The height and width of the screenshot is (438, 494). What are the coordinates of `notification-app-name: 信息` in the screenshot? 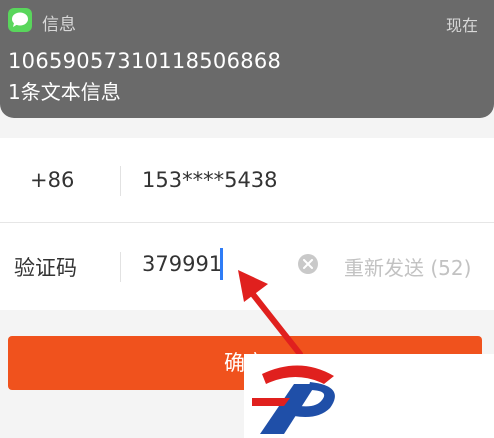 It's located at (59, 25).